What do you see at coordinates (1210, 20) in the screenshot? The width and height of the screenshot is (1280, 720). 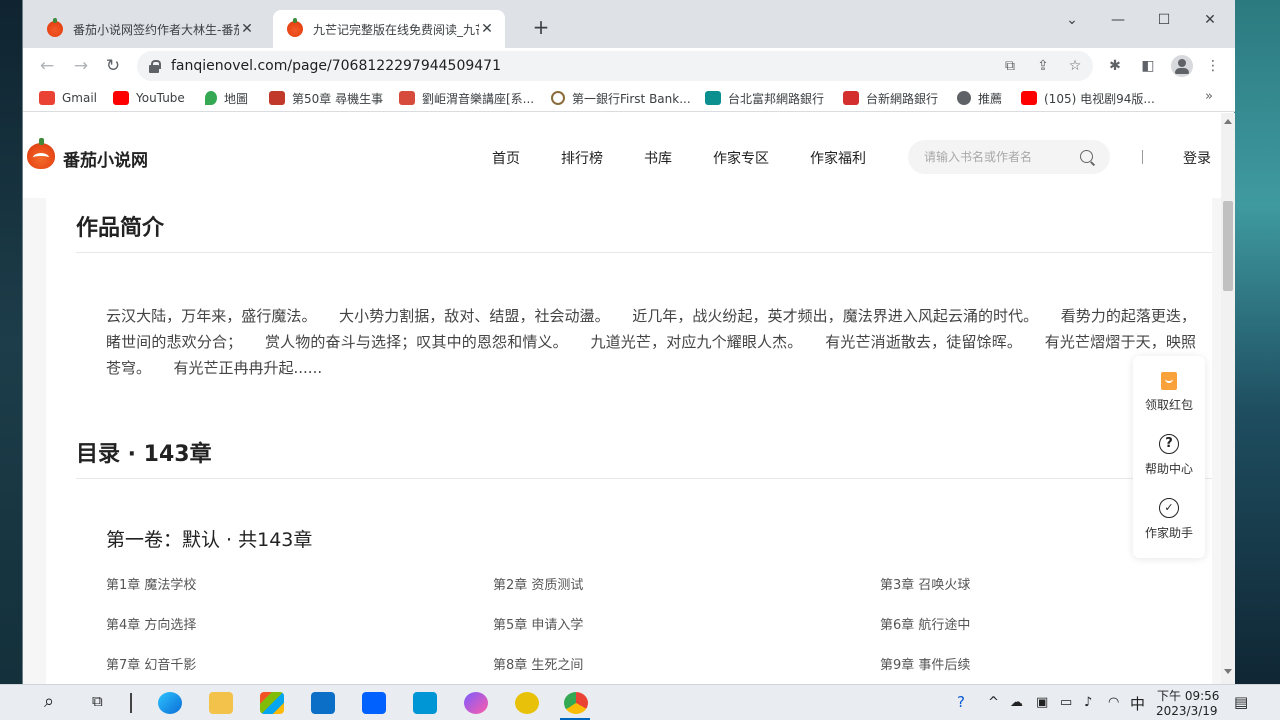 I see `close-window-button: ✕` at bounding box center [1210, 20].